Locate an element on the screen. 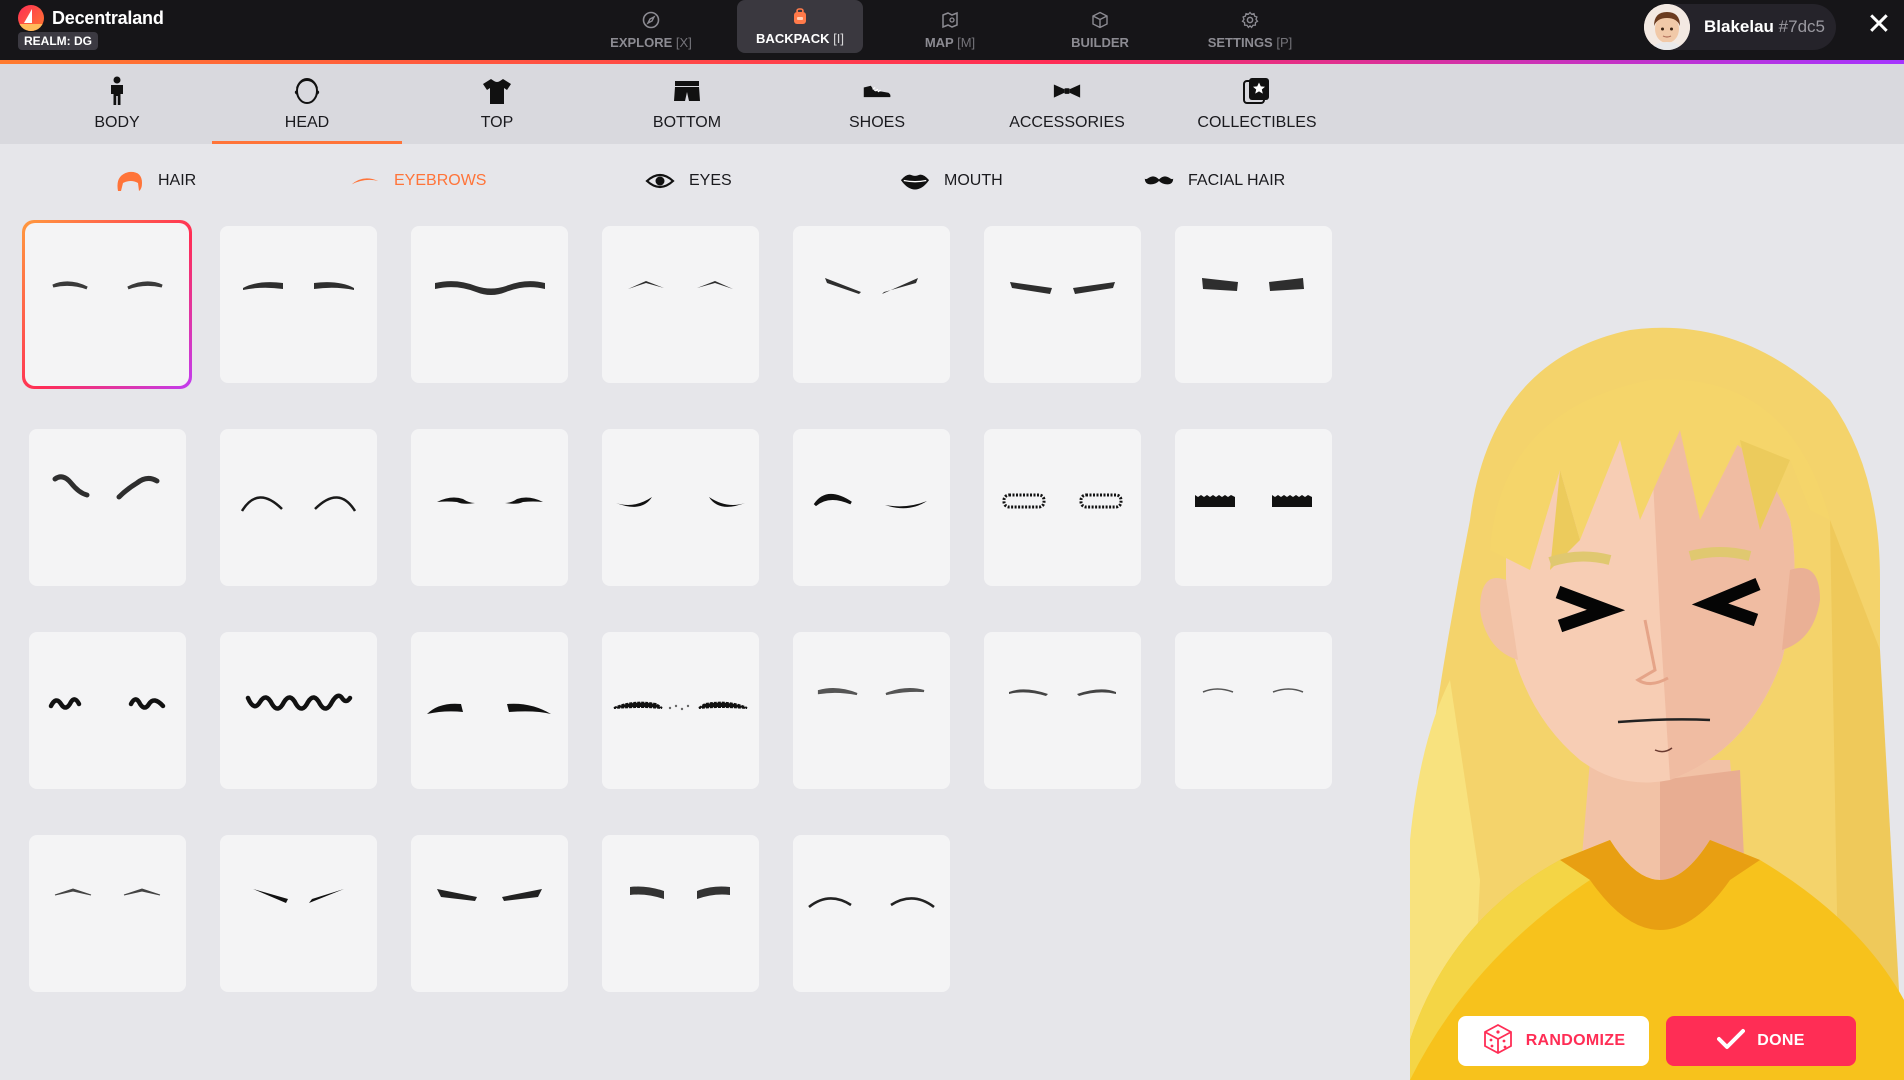 This screenshot has height=1080, width=1904. eyebrow-icon is located at coordinates (365, 181).